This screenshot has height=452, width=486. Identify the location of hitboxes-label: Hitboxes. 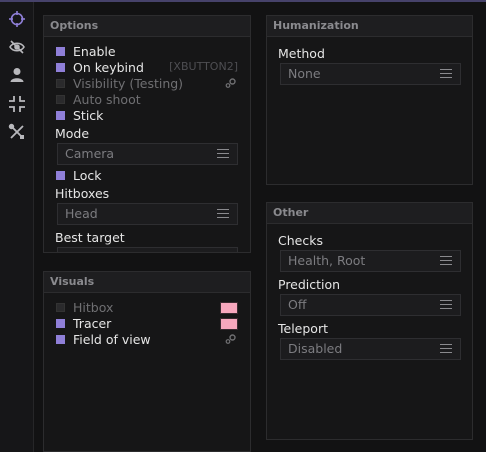
(82, 193).